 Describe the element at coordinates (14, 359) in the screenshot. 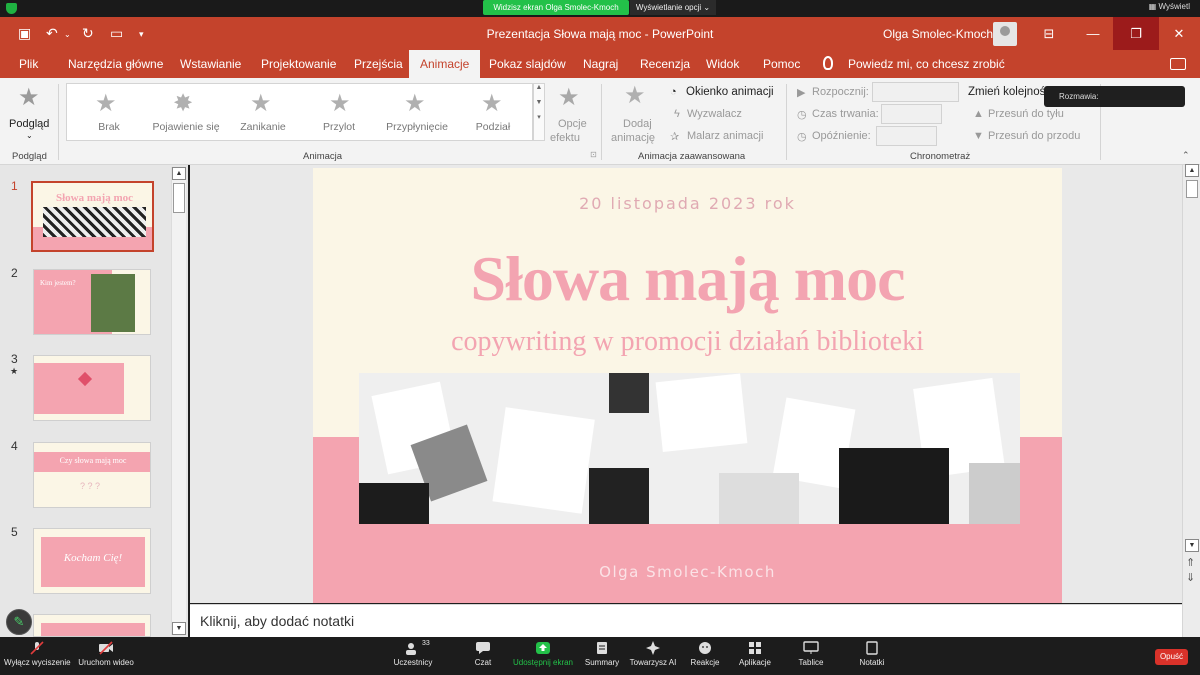

I see `slide-number: 3` at that location.